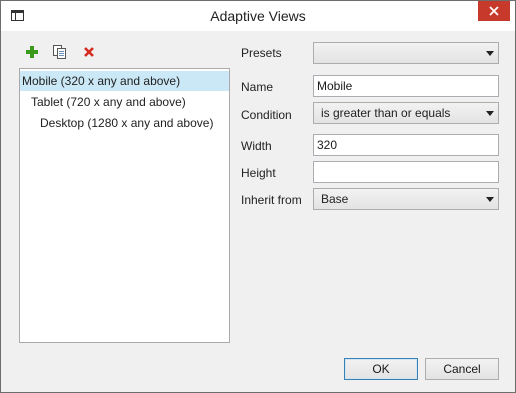  I want to click on close-icon, so click(494, 11).